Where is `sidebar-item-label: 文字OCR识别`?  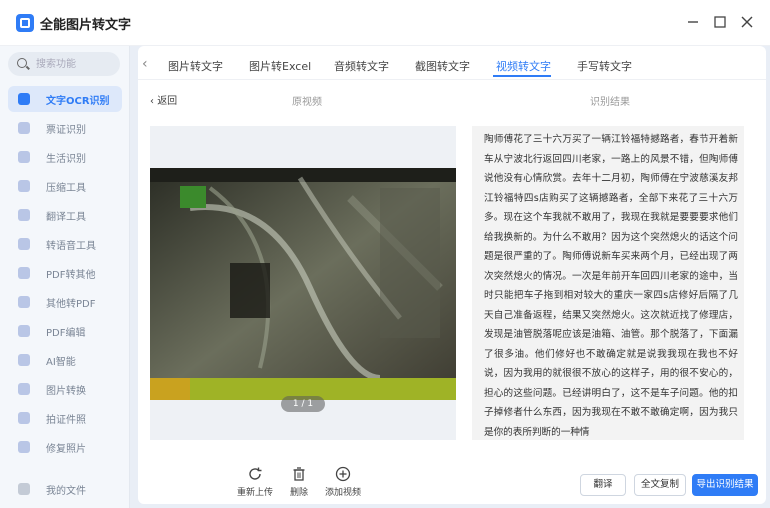 sidebar-item-label: 文字OCR识别 is located at coordinates (78, 101).